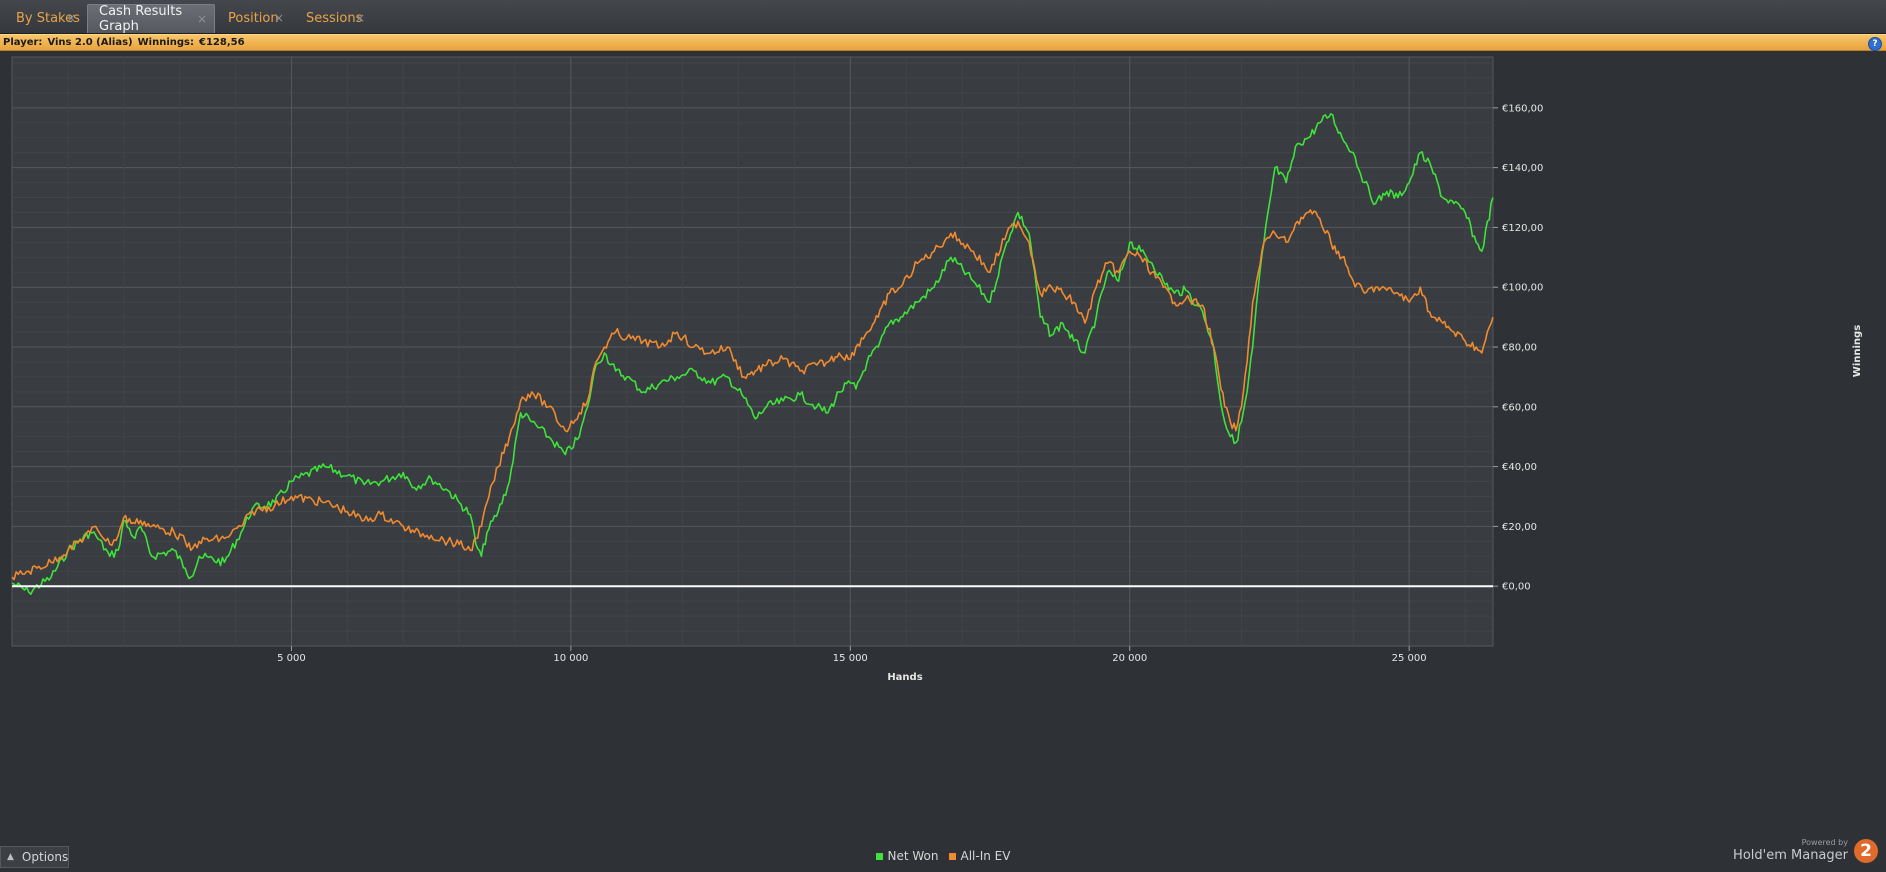 The height and width of the screenshot is (872, 1886). Describe the element at coordinates (151, 19) in the screenshot. I see `tab-cash-results-graph: Cash Results Graph ×` at that location.